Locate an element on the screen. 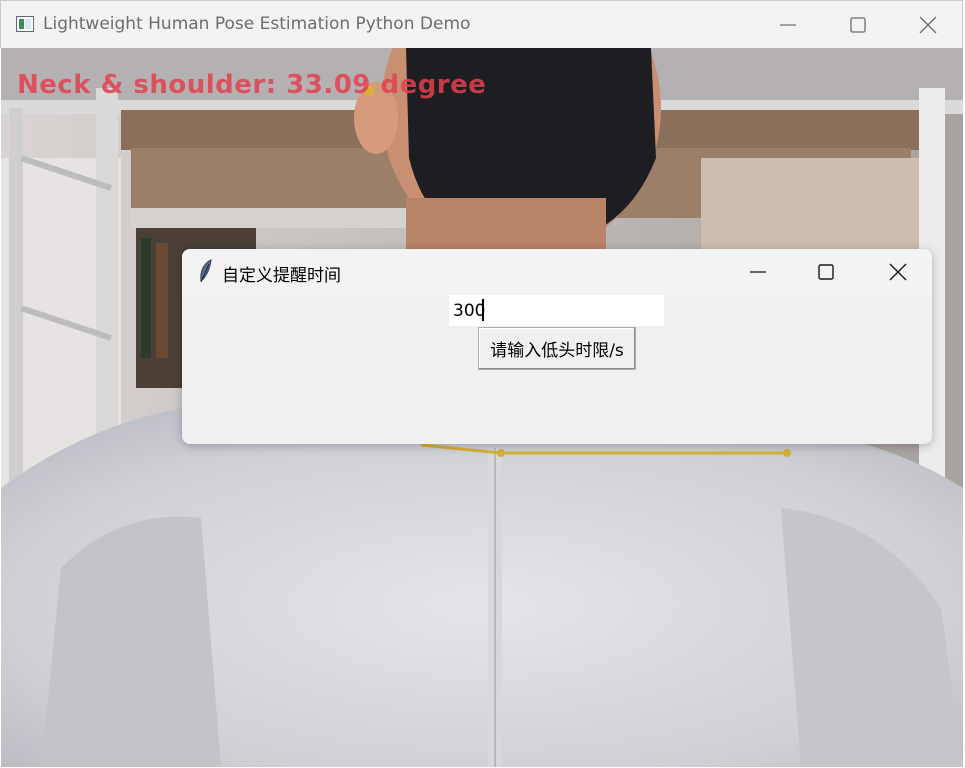  text-caret is located at coordinates (483, 310).